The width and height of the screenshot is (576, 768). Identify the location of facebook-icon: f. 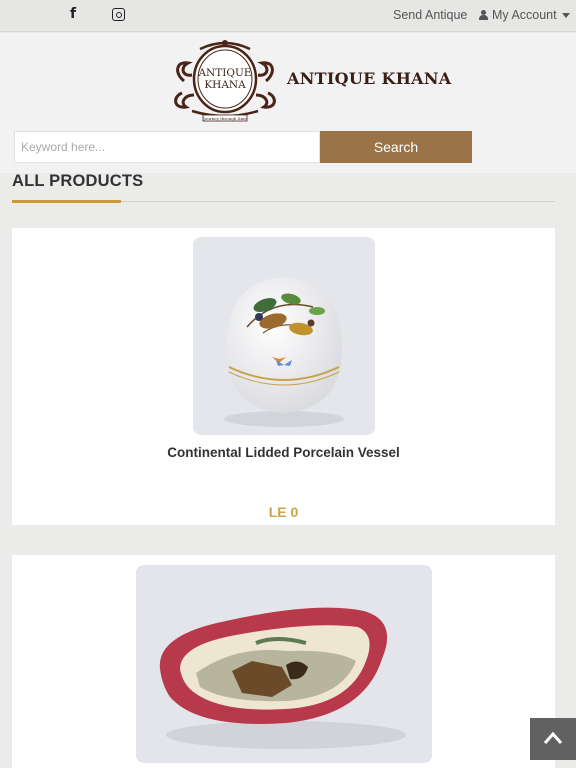
(73, 14).